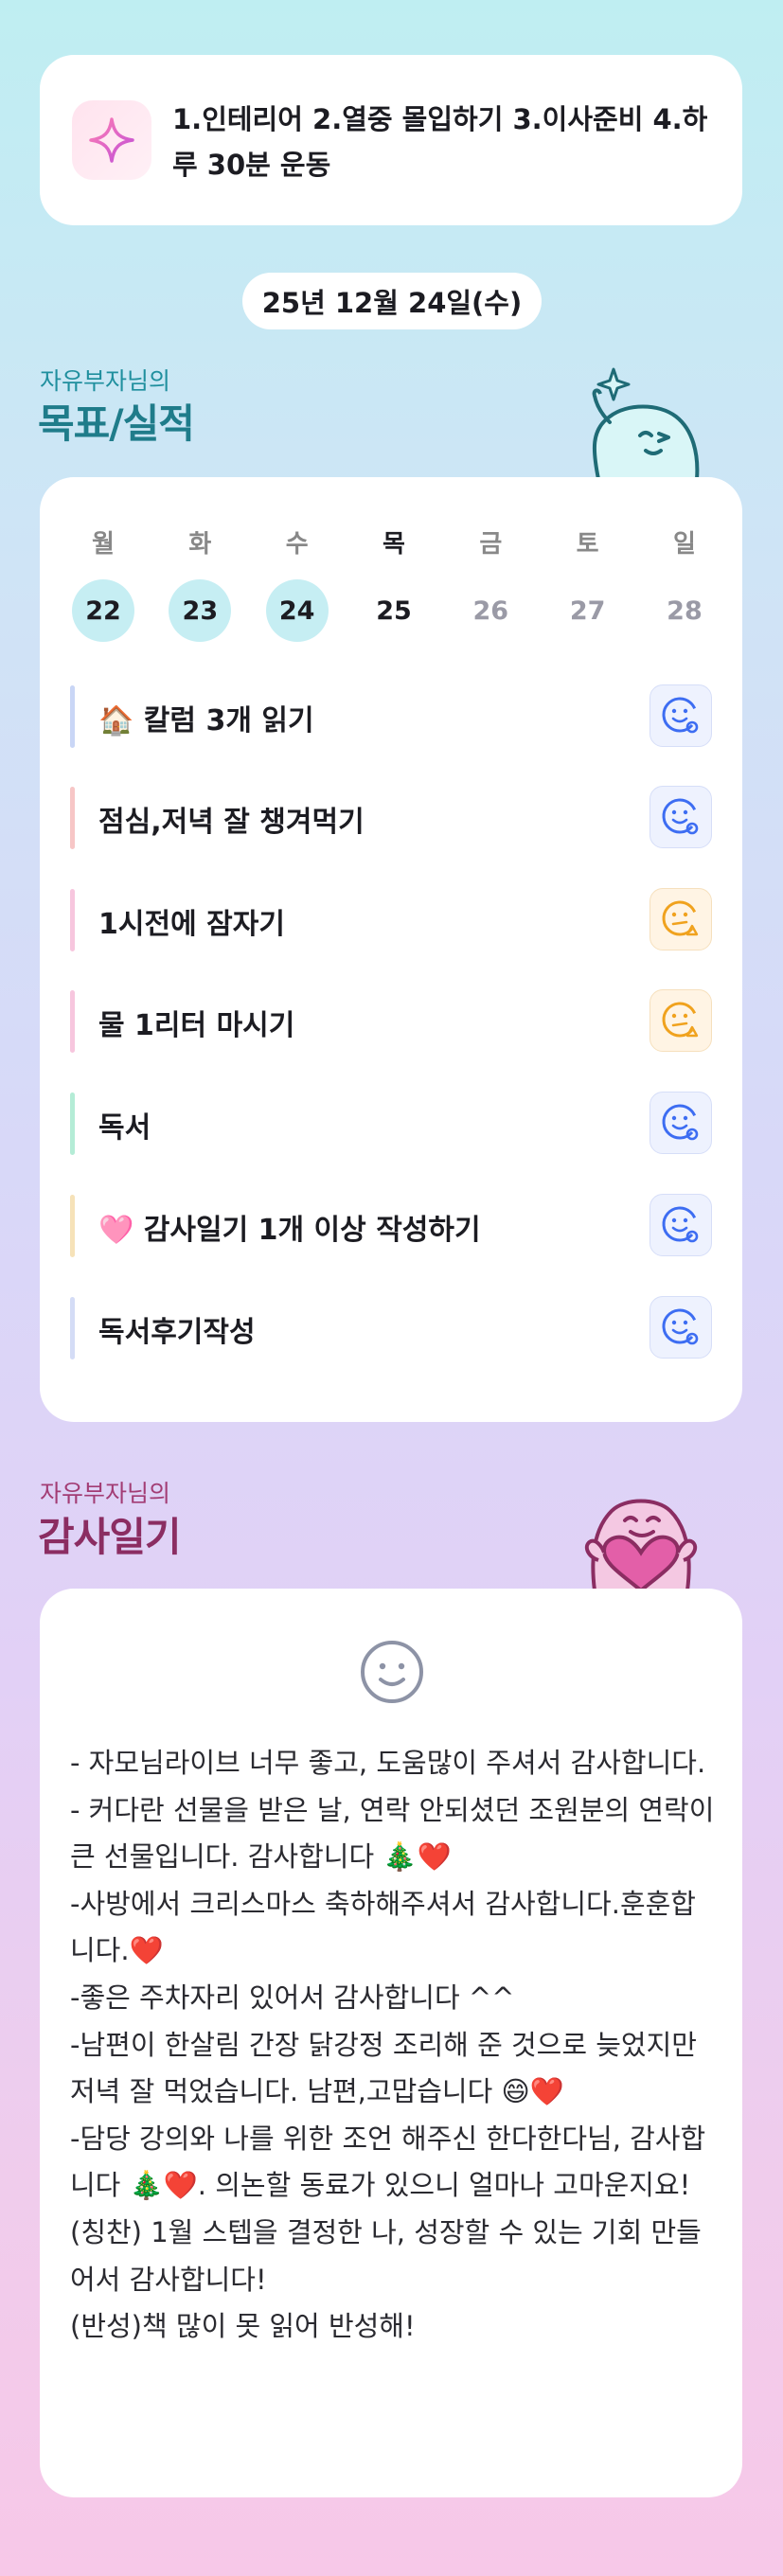 The image size is (783, 2576). Describe the element at coordinates (177, 1332) in the screenshot. I see `task-label: 독서후기작성` at that location.